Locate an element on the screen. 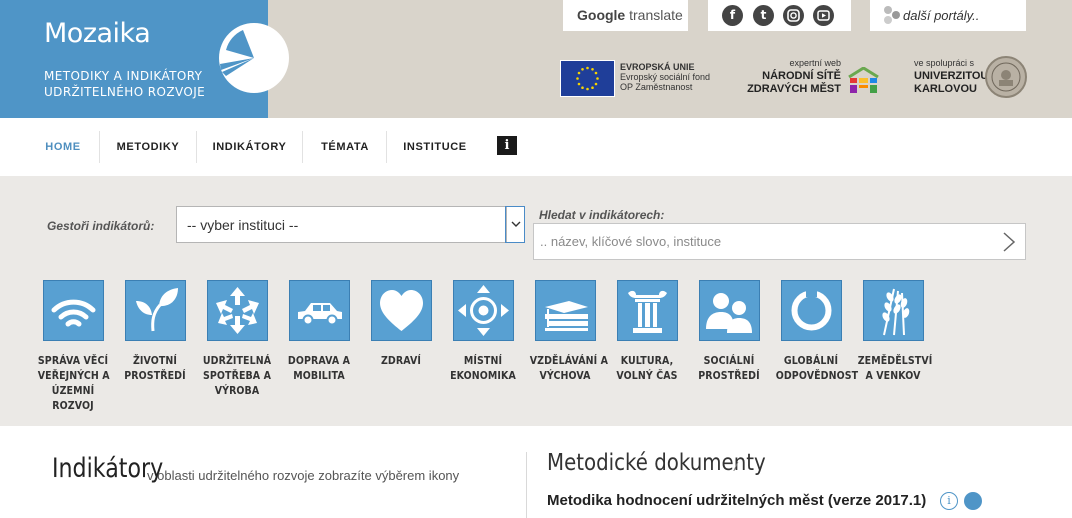  theme-label: SPRÁVA VĚCÍ VEŘEJNÝCH A ÚZEMNÍ ROZVOJ is located at coordinates (73, 383).